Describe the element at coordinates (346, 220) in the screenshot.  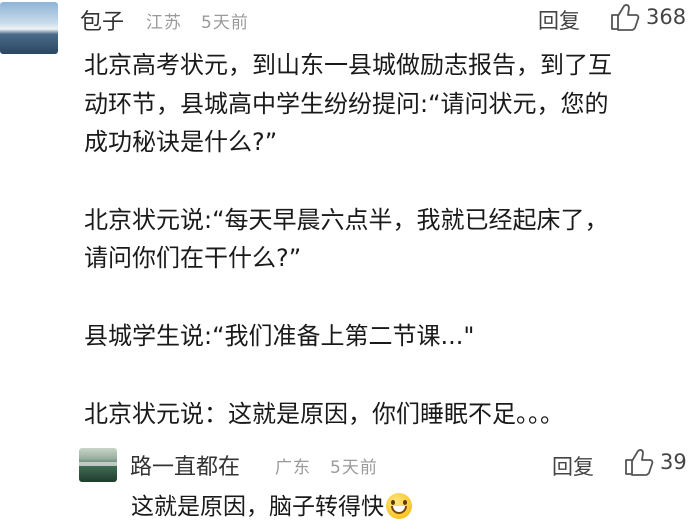
I see `comment-text-line: 北京状元说:“每天早晨六点半，我就已经起床了，` at that location.